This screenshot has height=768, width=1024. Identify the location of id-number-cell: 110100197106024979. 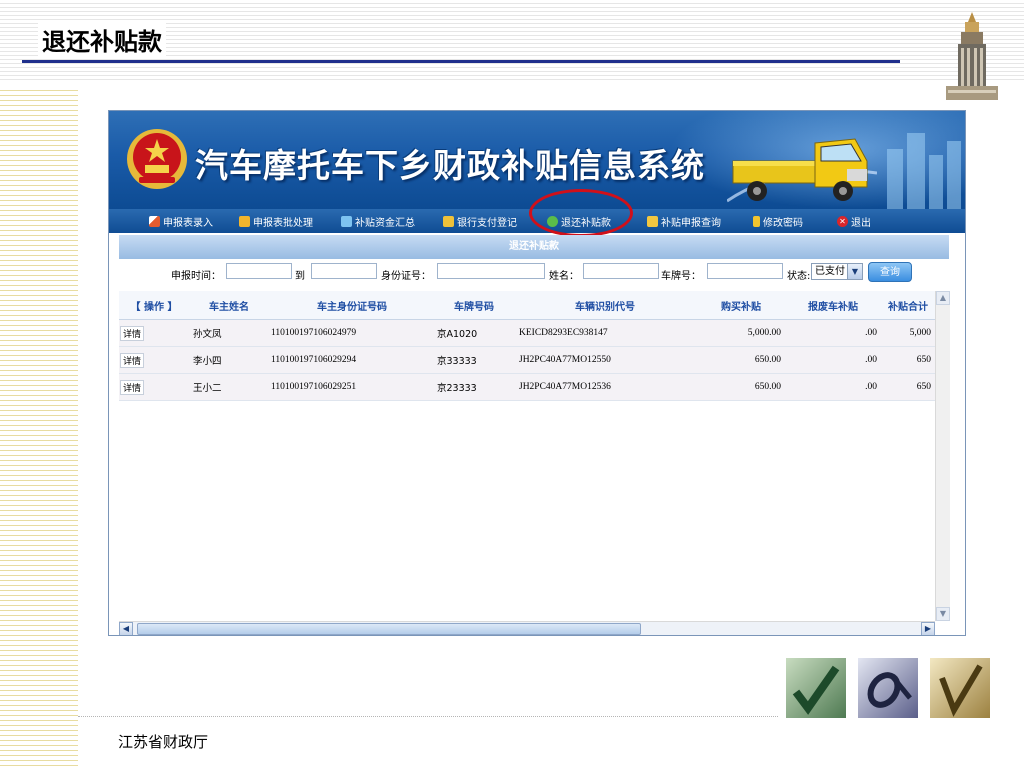
(352, 333).